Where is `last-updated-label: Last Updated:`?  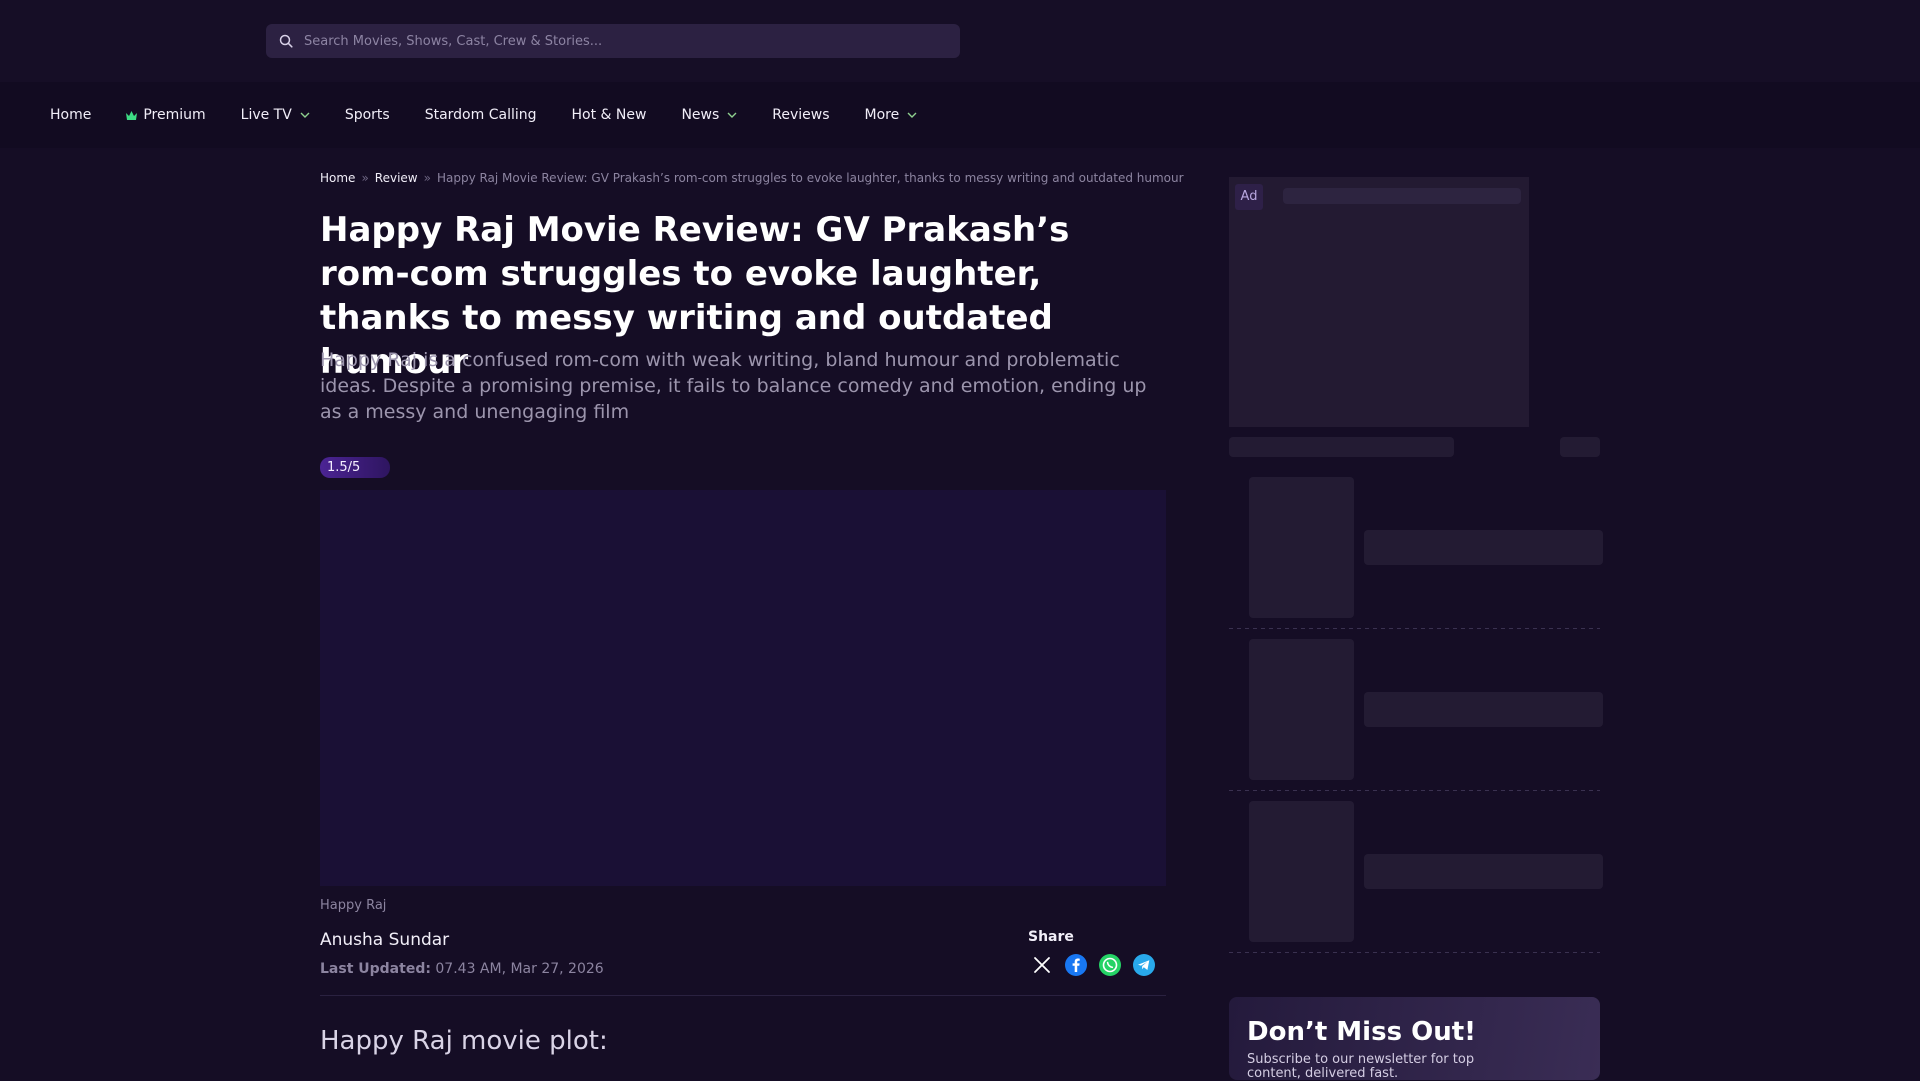 last-updated-label: Last Updated: is located at coordinates (375, 969).